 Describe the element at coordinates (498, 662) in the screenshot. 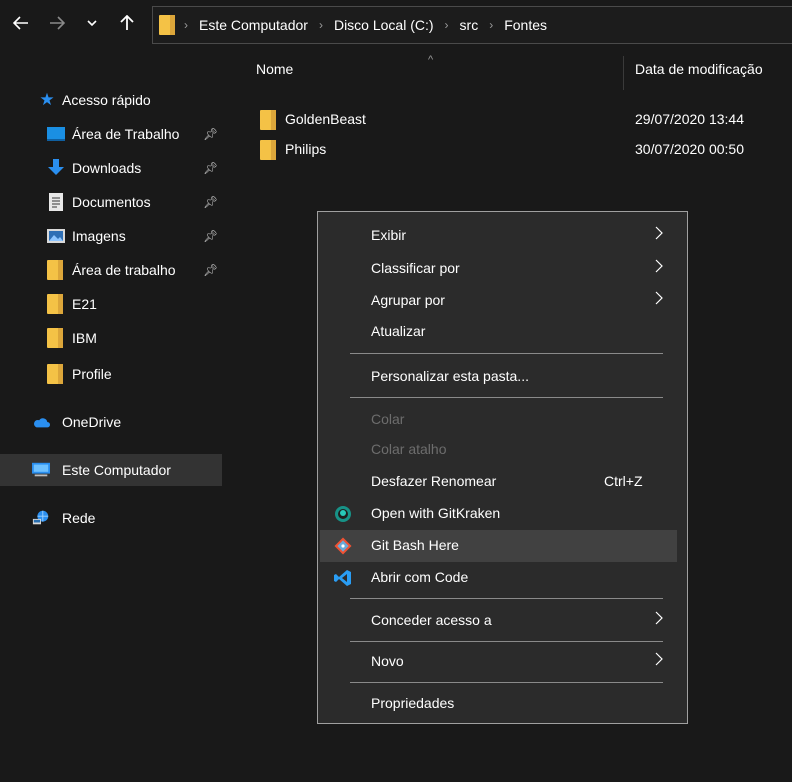

I see `menu-item-novo: Novo` at that location.